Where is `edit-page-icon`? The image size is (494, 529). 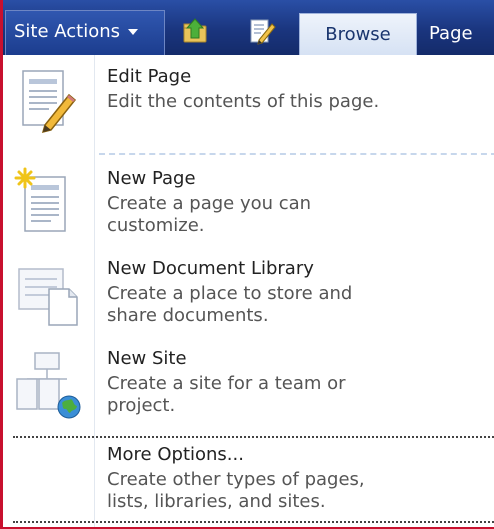 edit-page-icon is located at coordinates (49, 102).